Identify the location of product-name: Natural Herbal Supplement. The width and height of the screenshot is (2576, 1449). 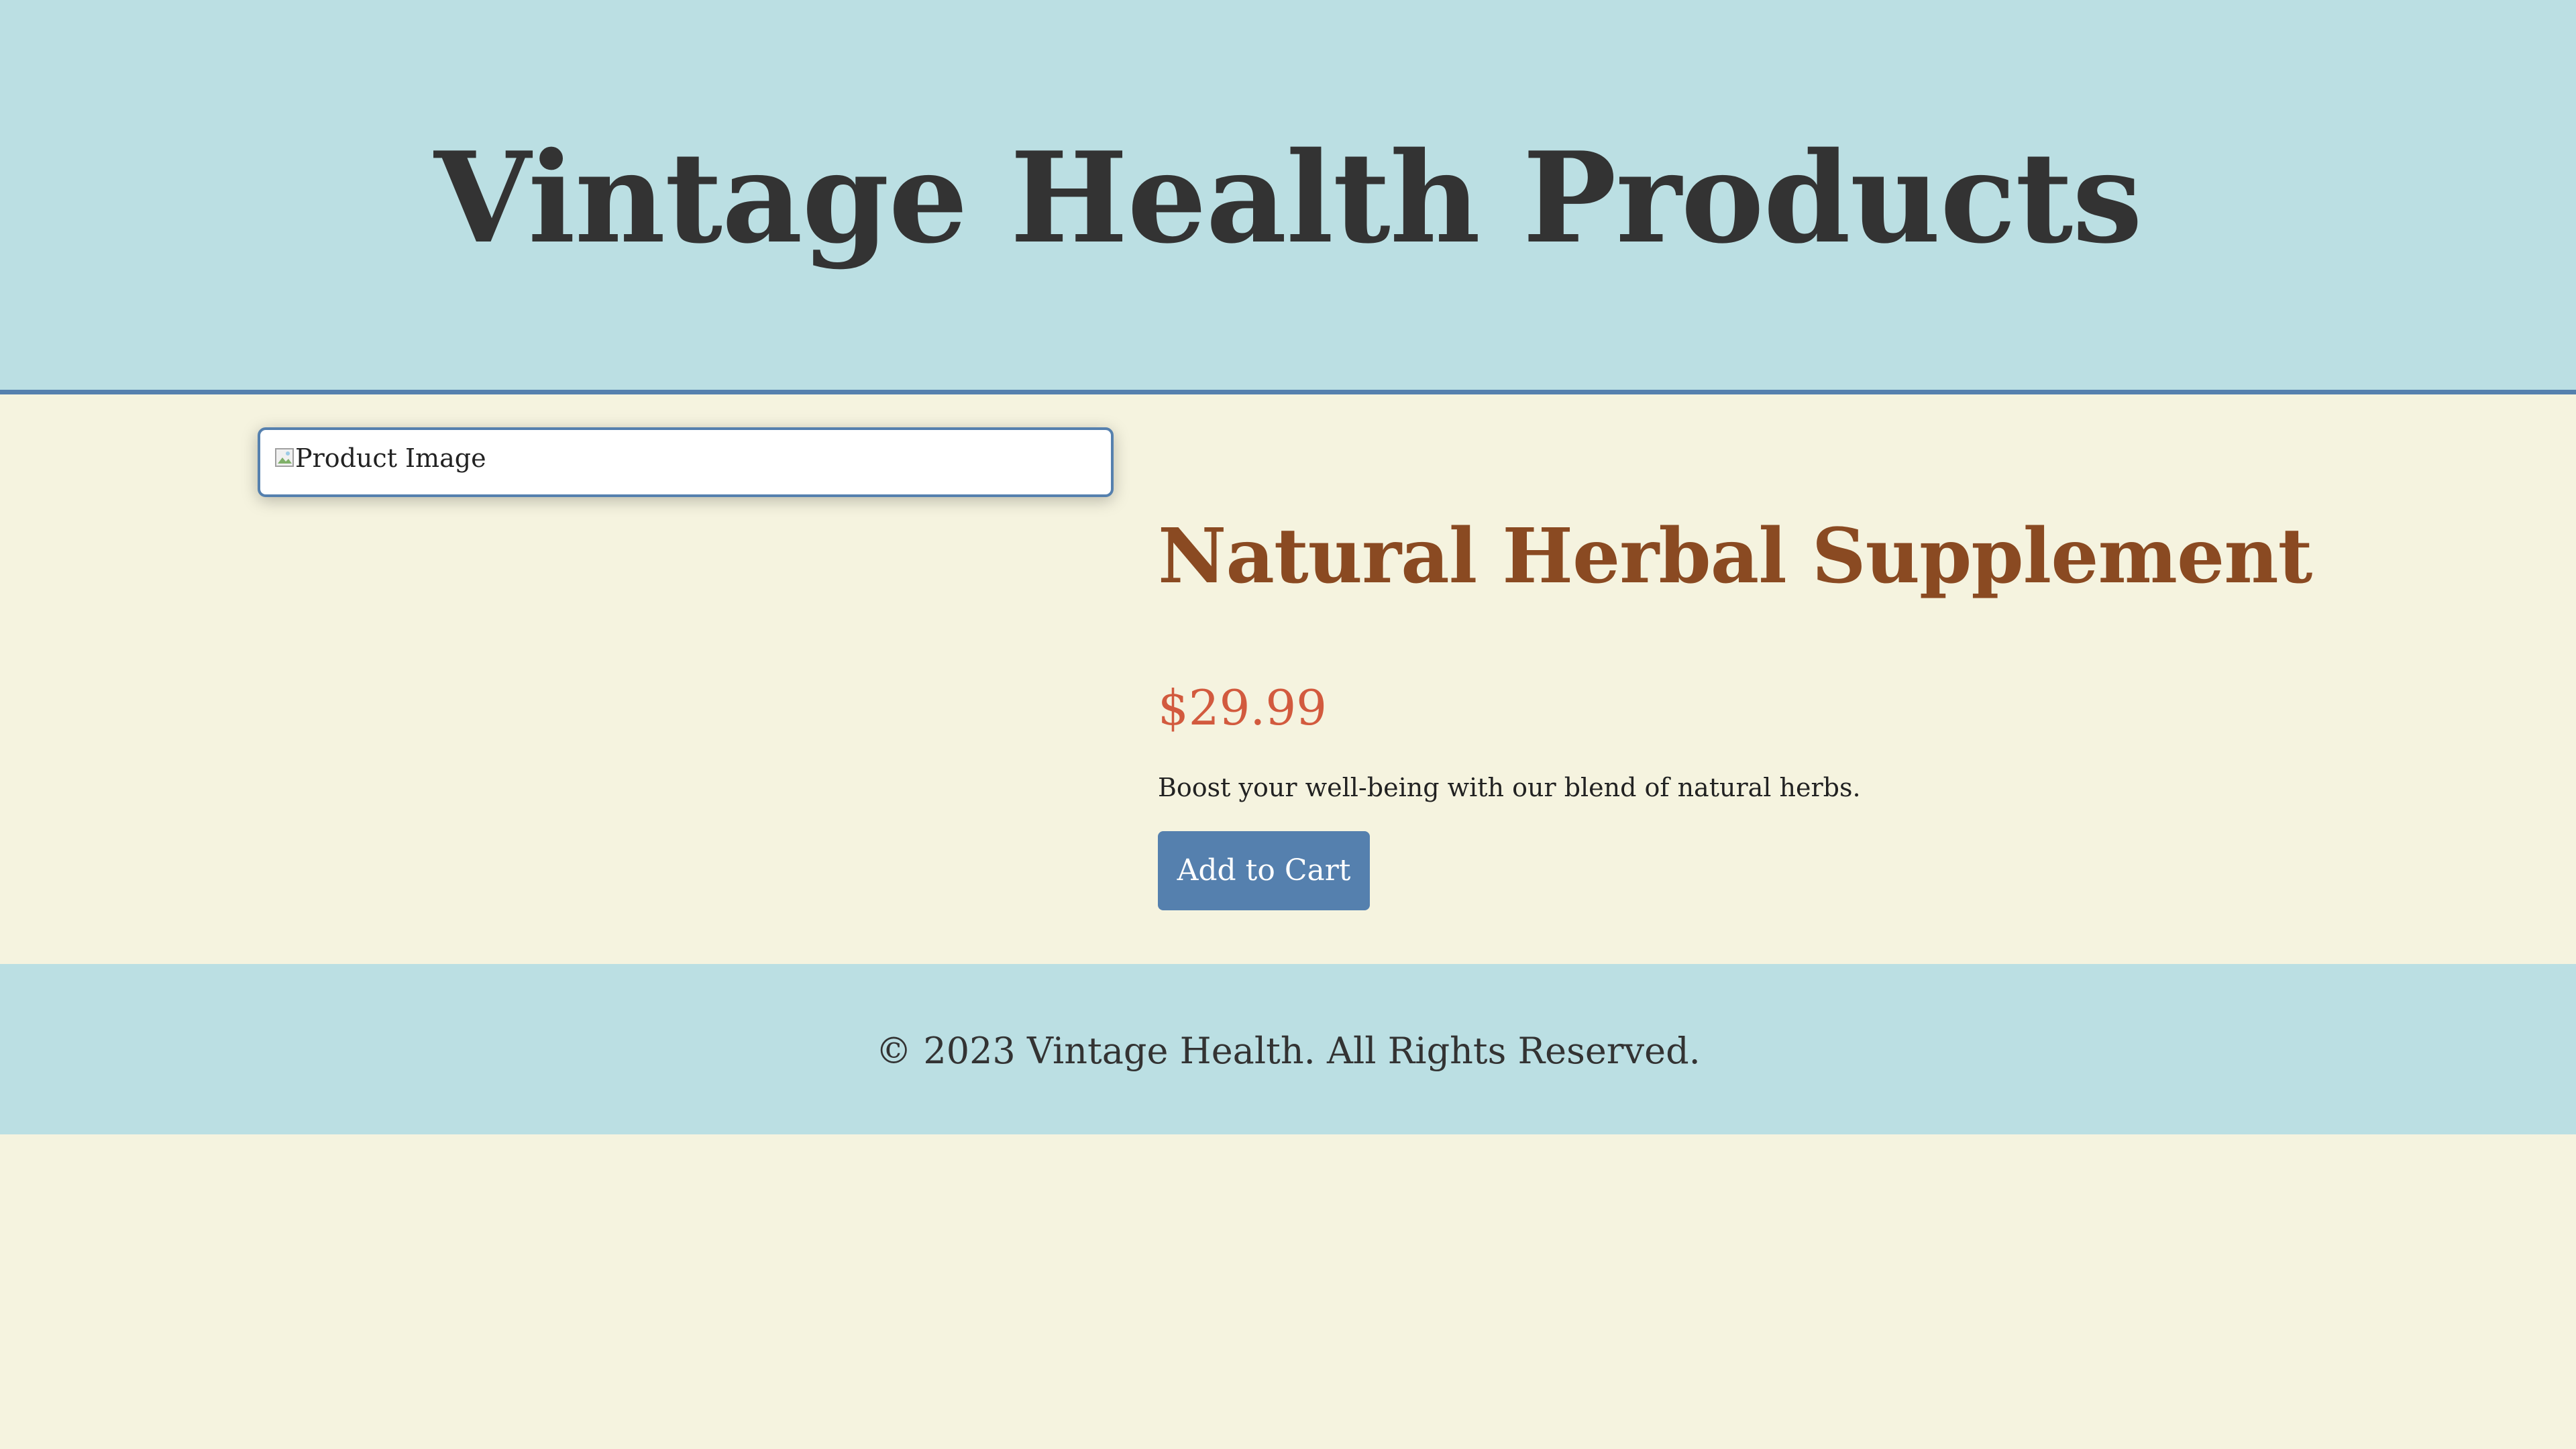
(1735, 556).